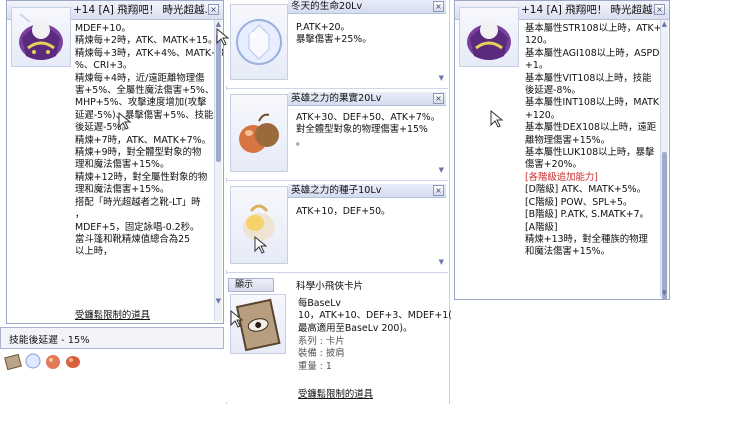 The width and height of the screenshot is (750, 422). I want to click on card4-weight: 重量 : 1, so click(315, 366).